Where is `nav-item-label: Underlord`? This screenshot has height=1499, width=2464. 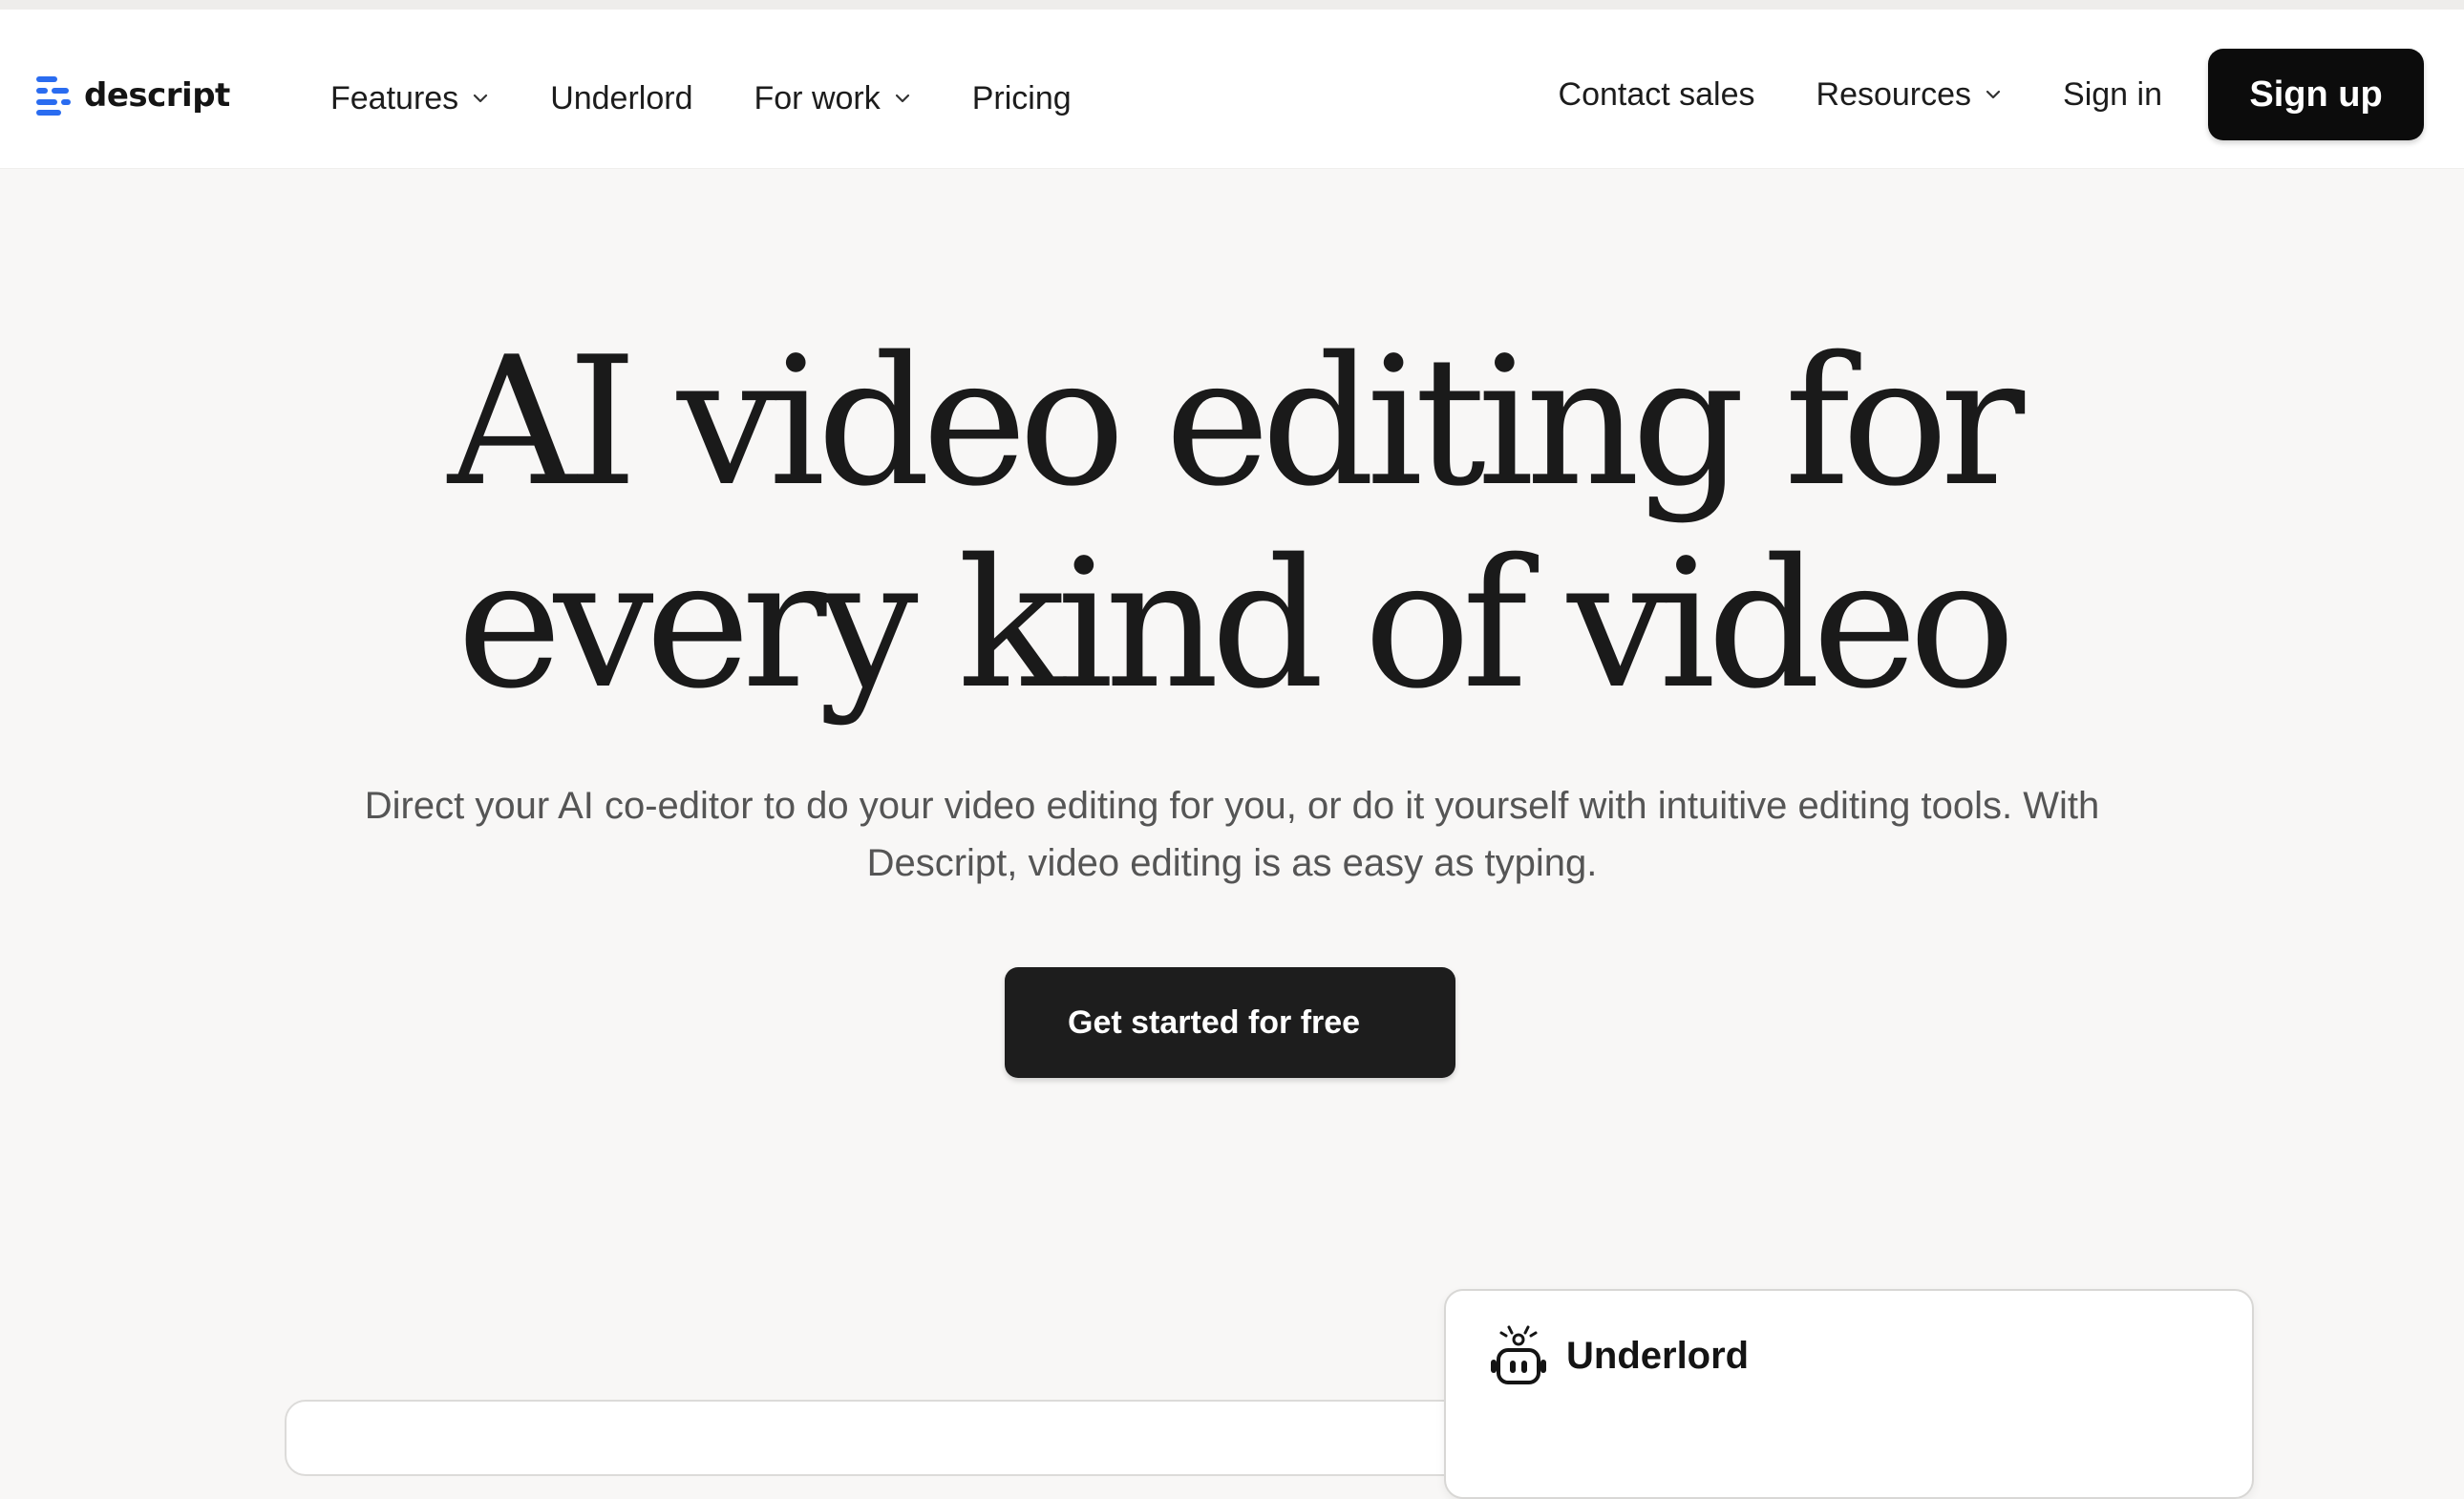
nav-item-label: Underlord is located at coordinates (621, 97).